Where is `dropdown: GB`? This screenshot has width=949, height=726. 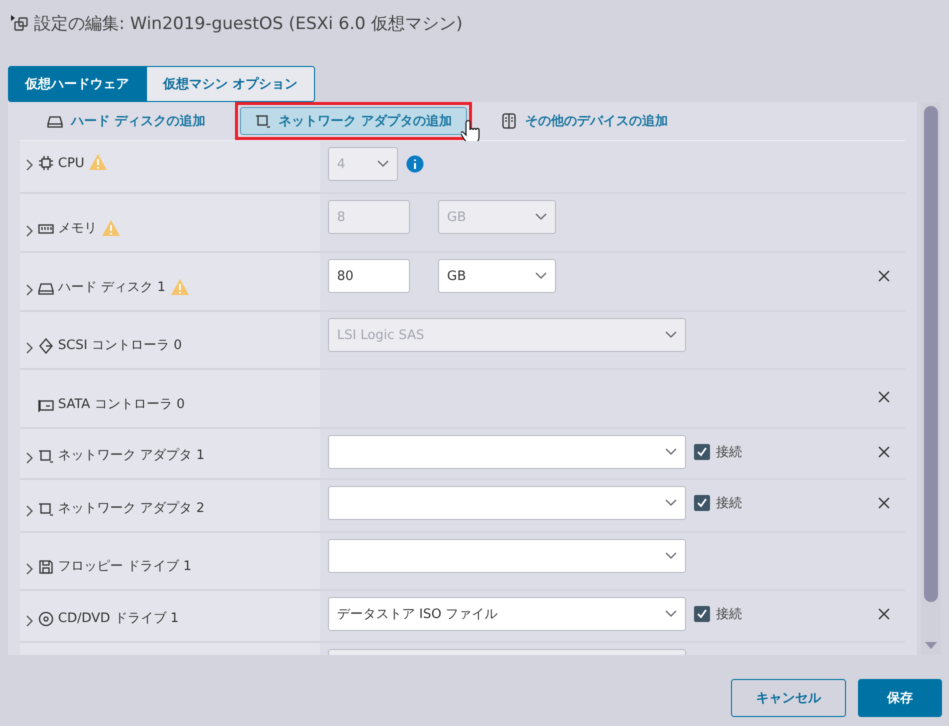 dropdown: GB is located at coordinates (497, 276).